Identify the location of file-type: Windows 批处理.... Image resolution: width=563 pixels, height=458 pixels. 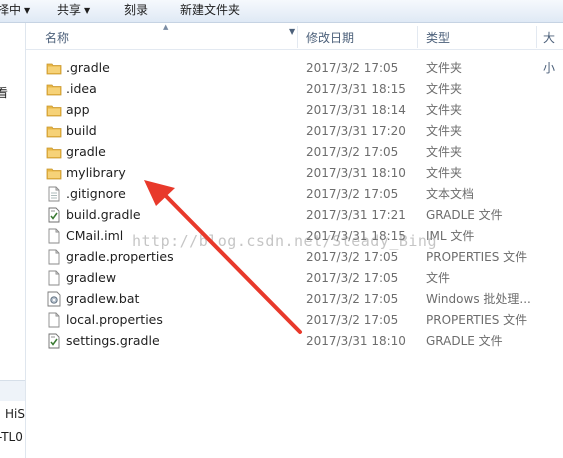
(478, 299).